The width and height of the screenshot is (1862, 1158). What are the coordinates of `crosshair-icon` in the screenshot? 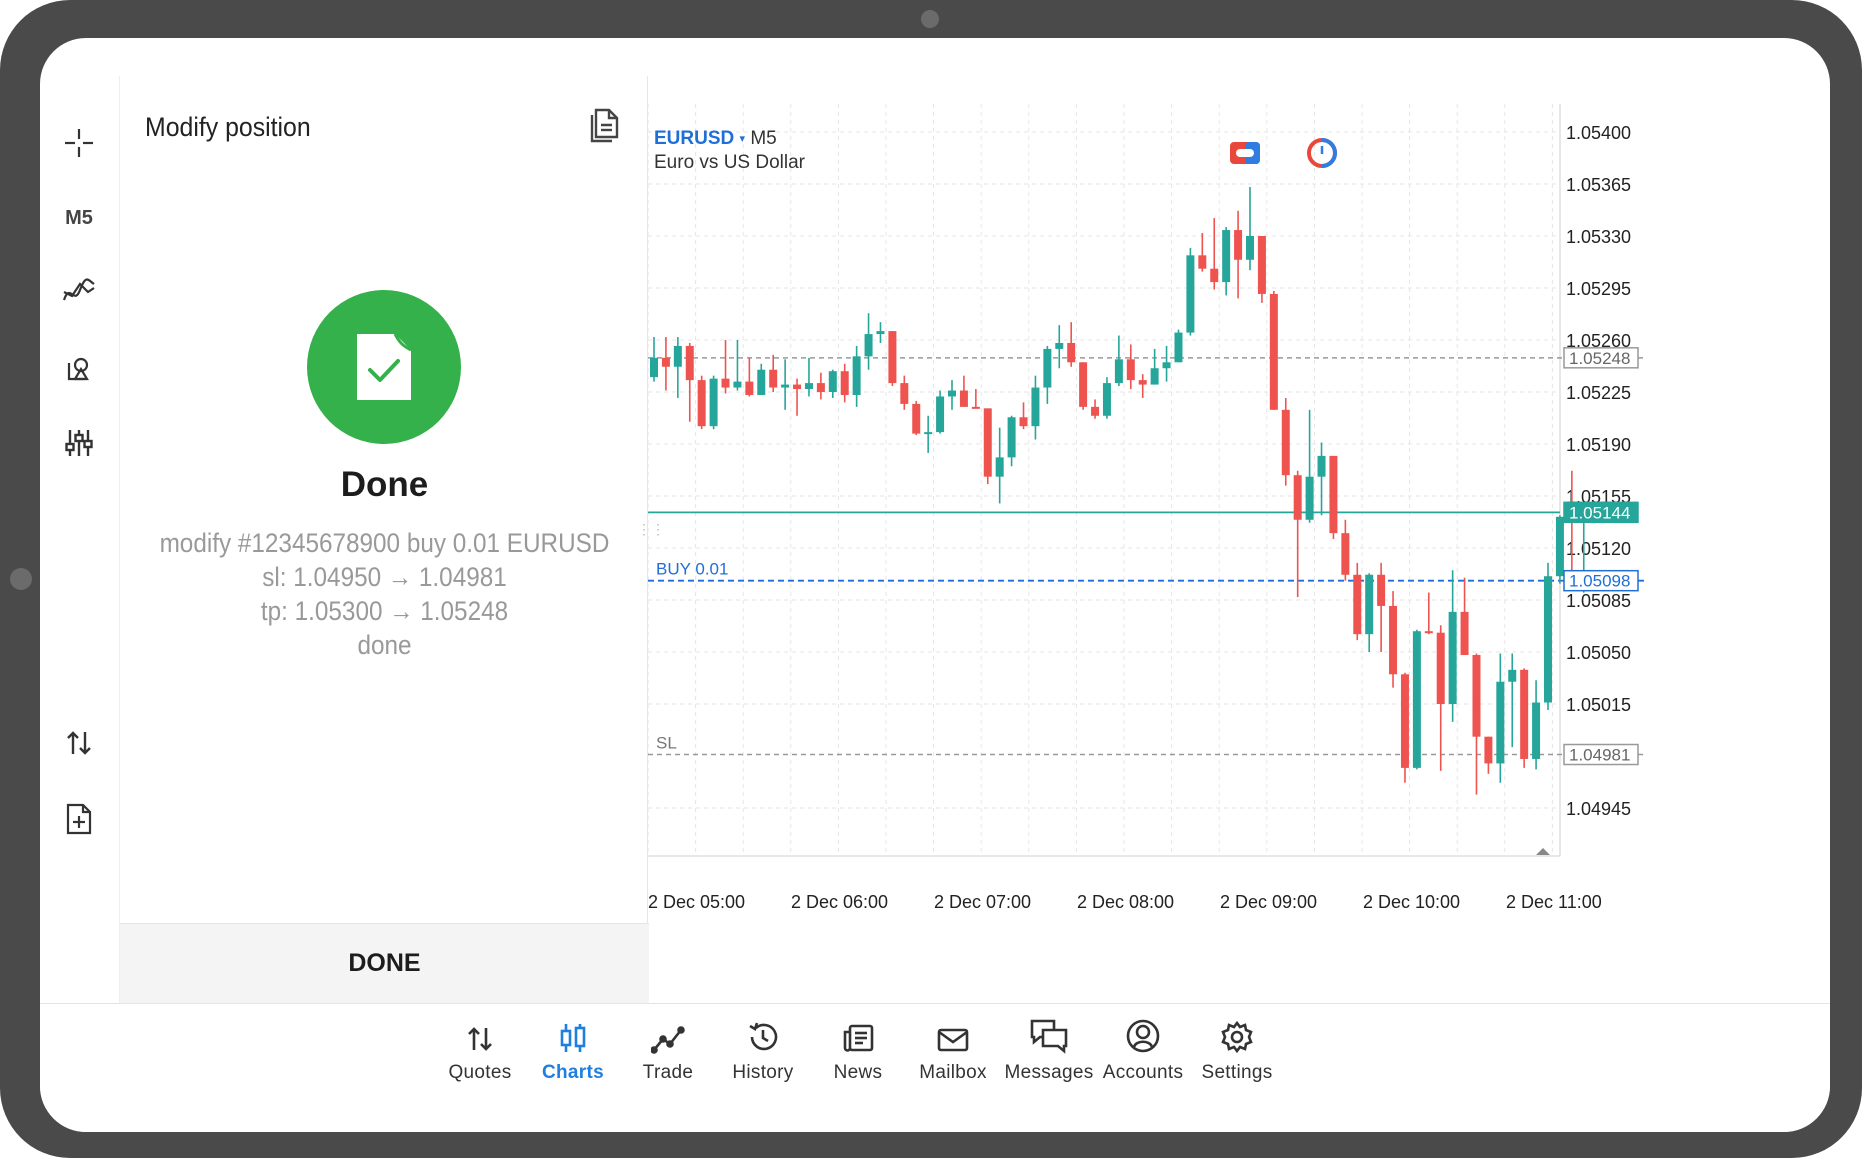 It's located at (79, 143).